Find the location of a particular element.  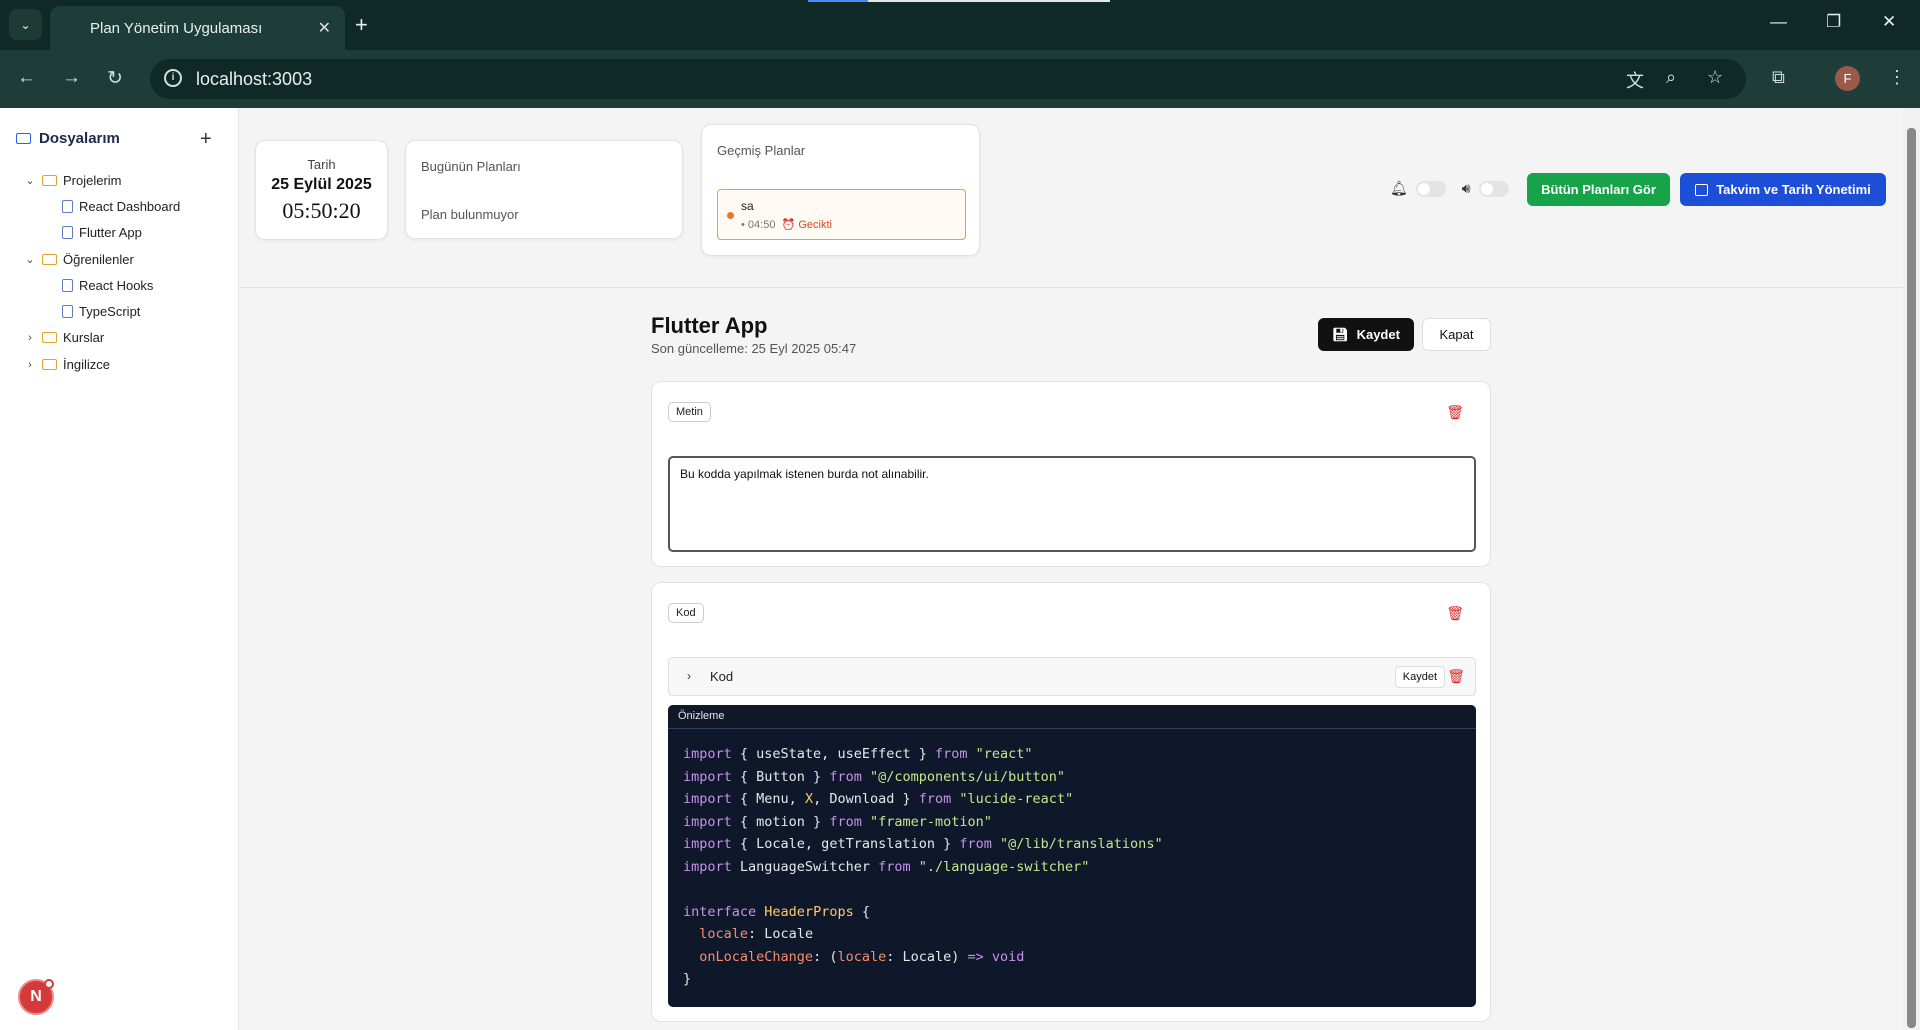

badge-letter: N is located at coordinates (36, 996).